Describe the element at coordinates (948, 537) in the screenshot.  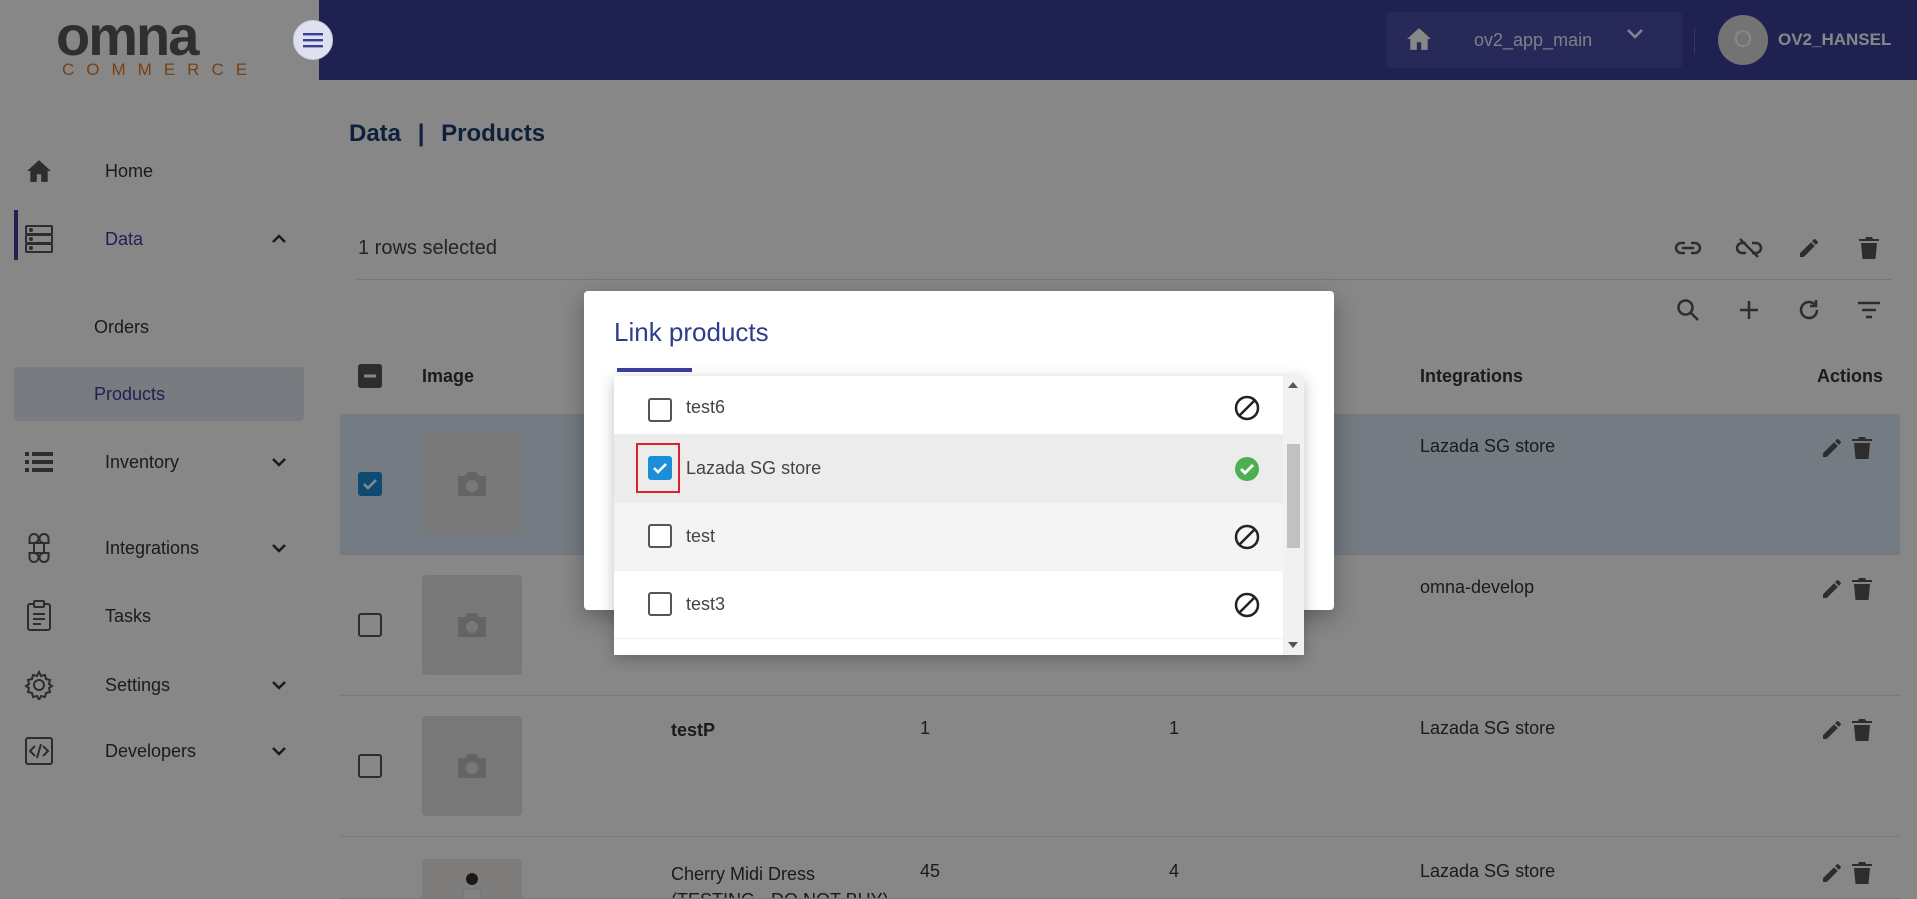
I see `list-item: test` at that location.